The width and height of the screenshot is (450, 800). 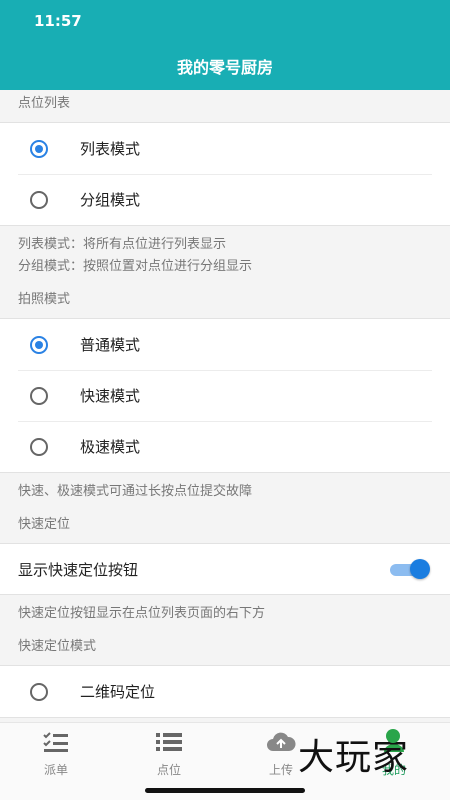 What do you see at coordinates (78, 569) in the screenshot?
I see `toggle-label: 显示快速定位按钮` at bounding box center [78, 569].